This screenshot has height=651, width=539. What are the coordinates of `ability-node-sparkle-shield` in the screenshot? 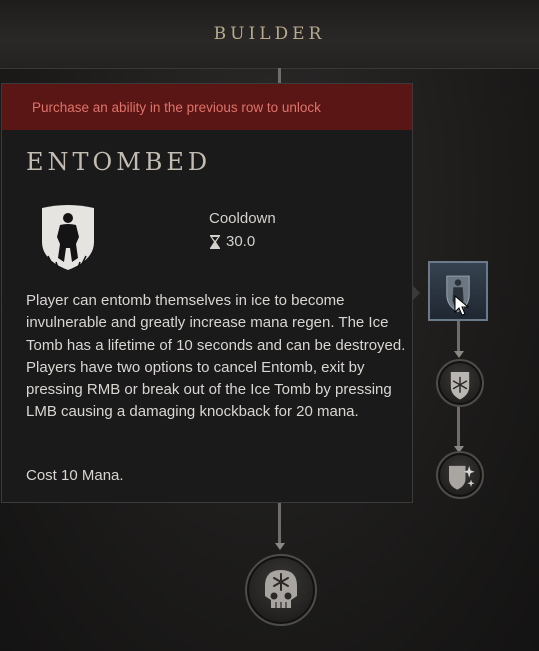 It's located at (460, 475).